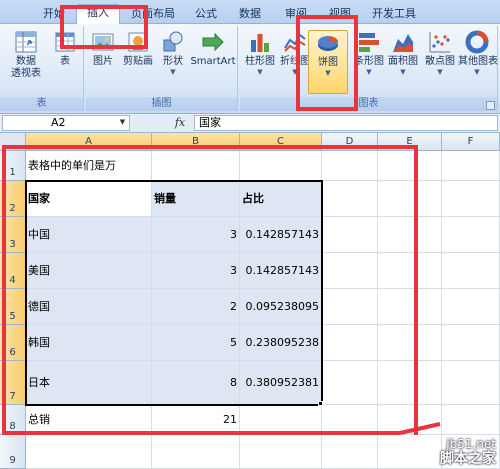  I want to click on insert-function-button: fx, so click(180, 123).